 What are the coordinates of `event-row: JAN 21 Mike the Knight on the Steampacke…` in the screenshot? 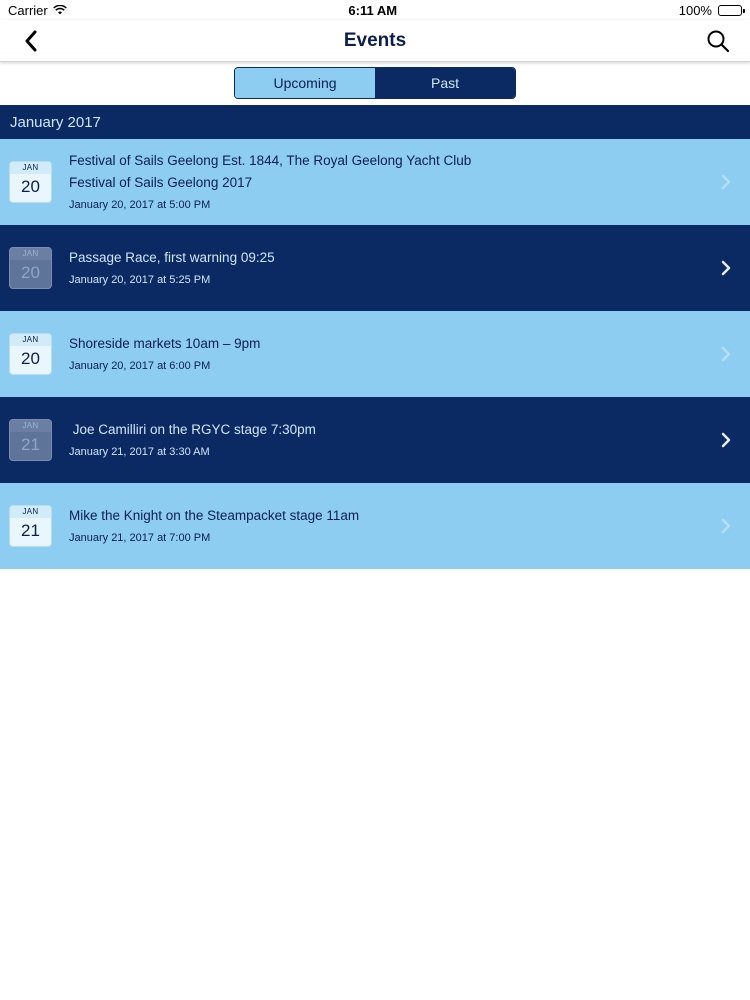 It's located at (375, 526).